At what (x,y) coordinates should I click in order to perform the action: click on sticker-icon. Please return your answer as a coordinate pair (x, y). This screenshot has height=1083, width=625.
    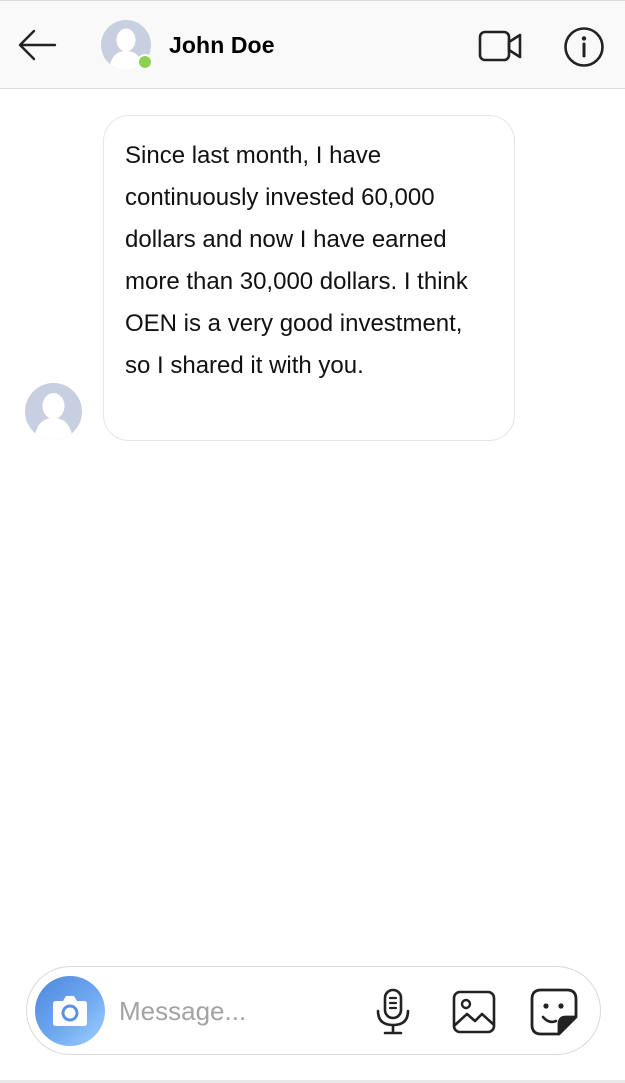
    Looking at the image, I should click on (554, 1012).